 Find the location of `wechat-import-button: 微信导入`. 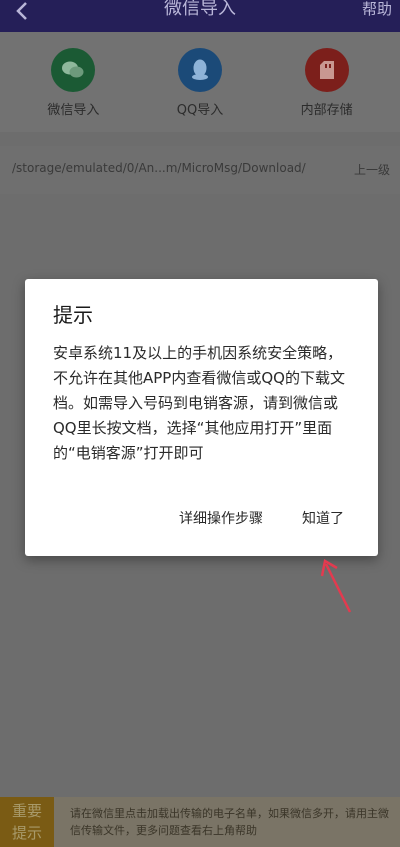

wechat-import-button: 微信导入 is located at coordinates (73, 82).